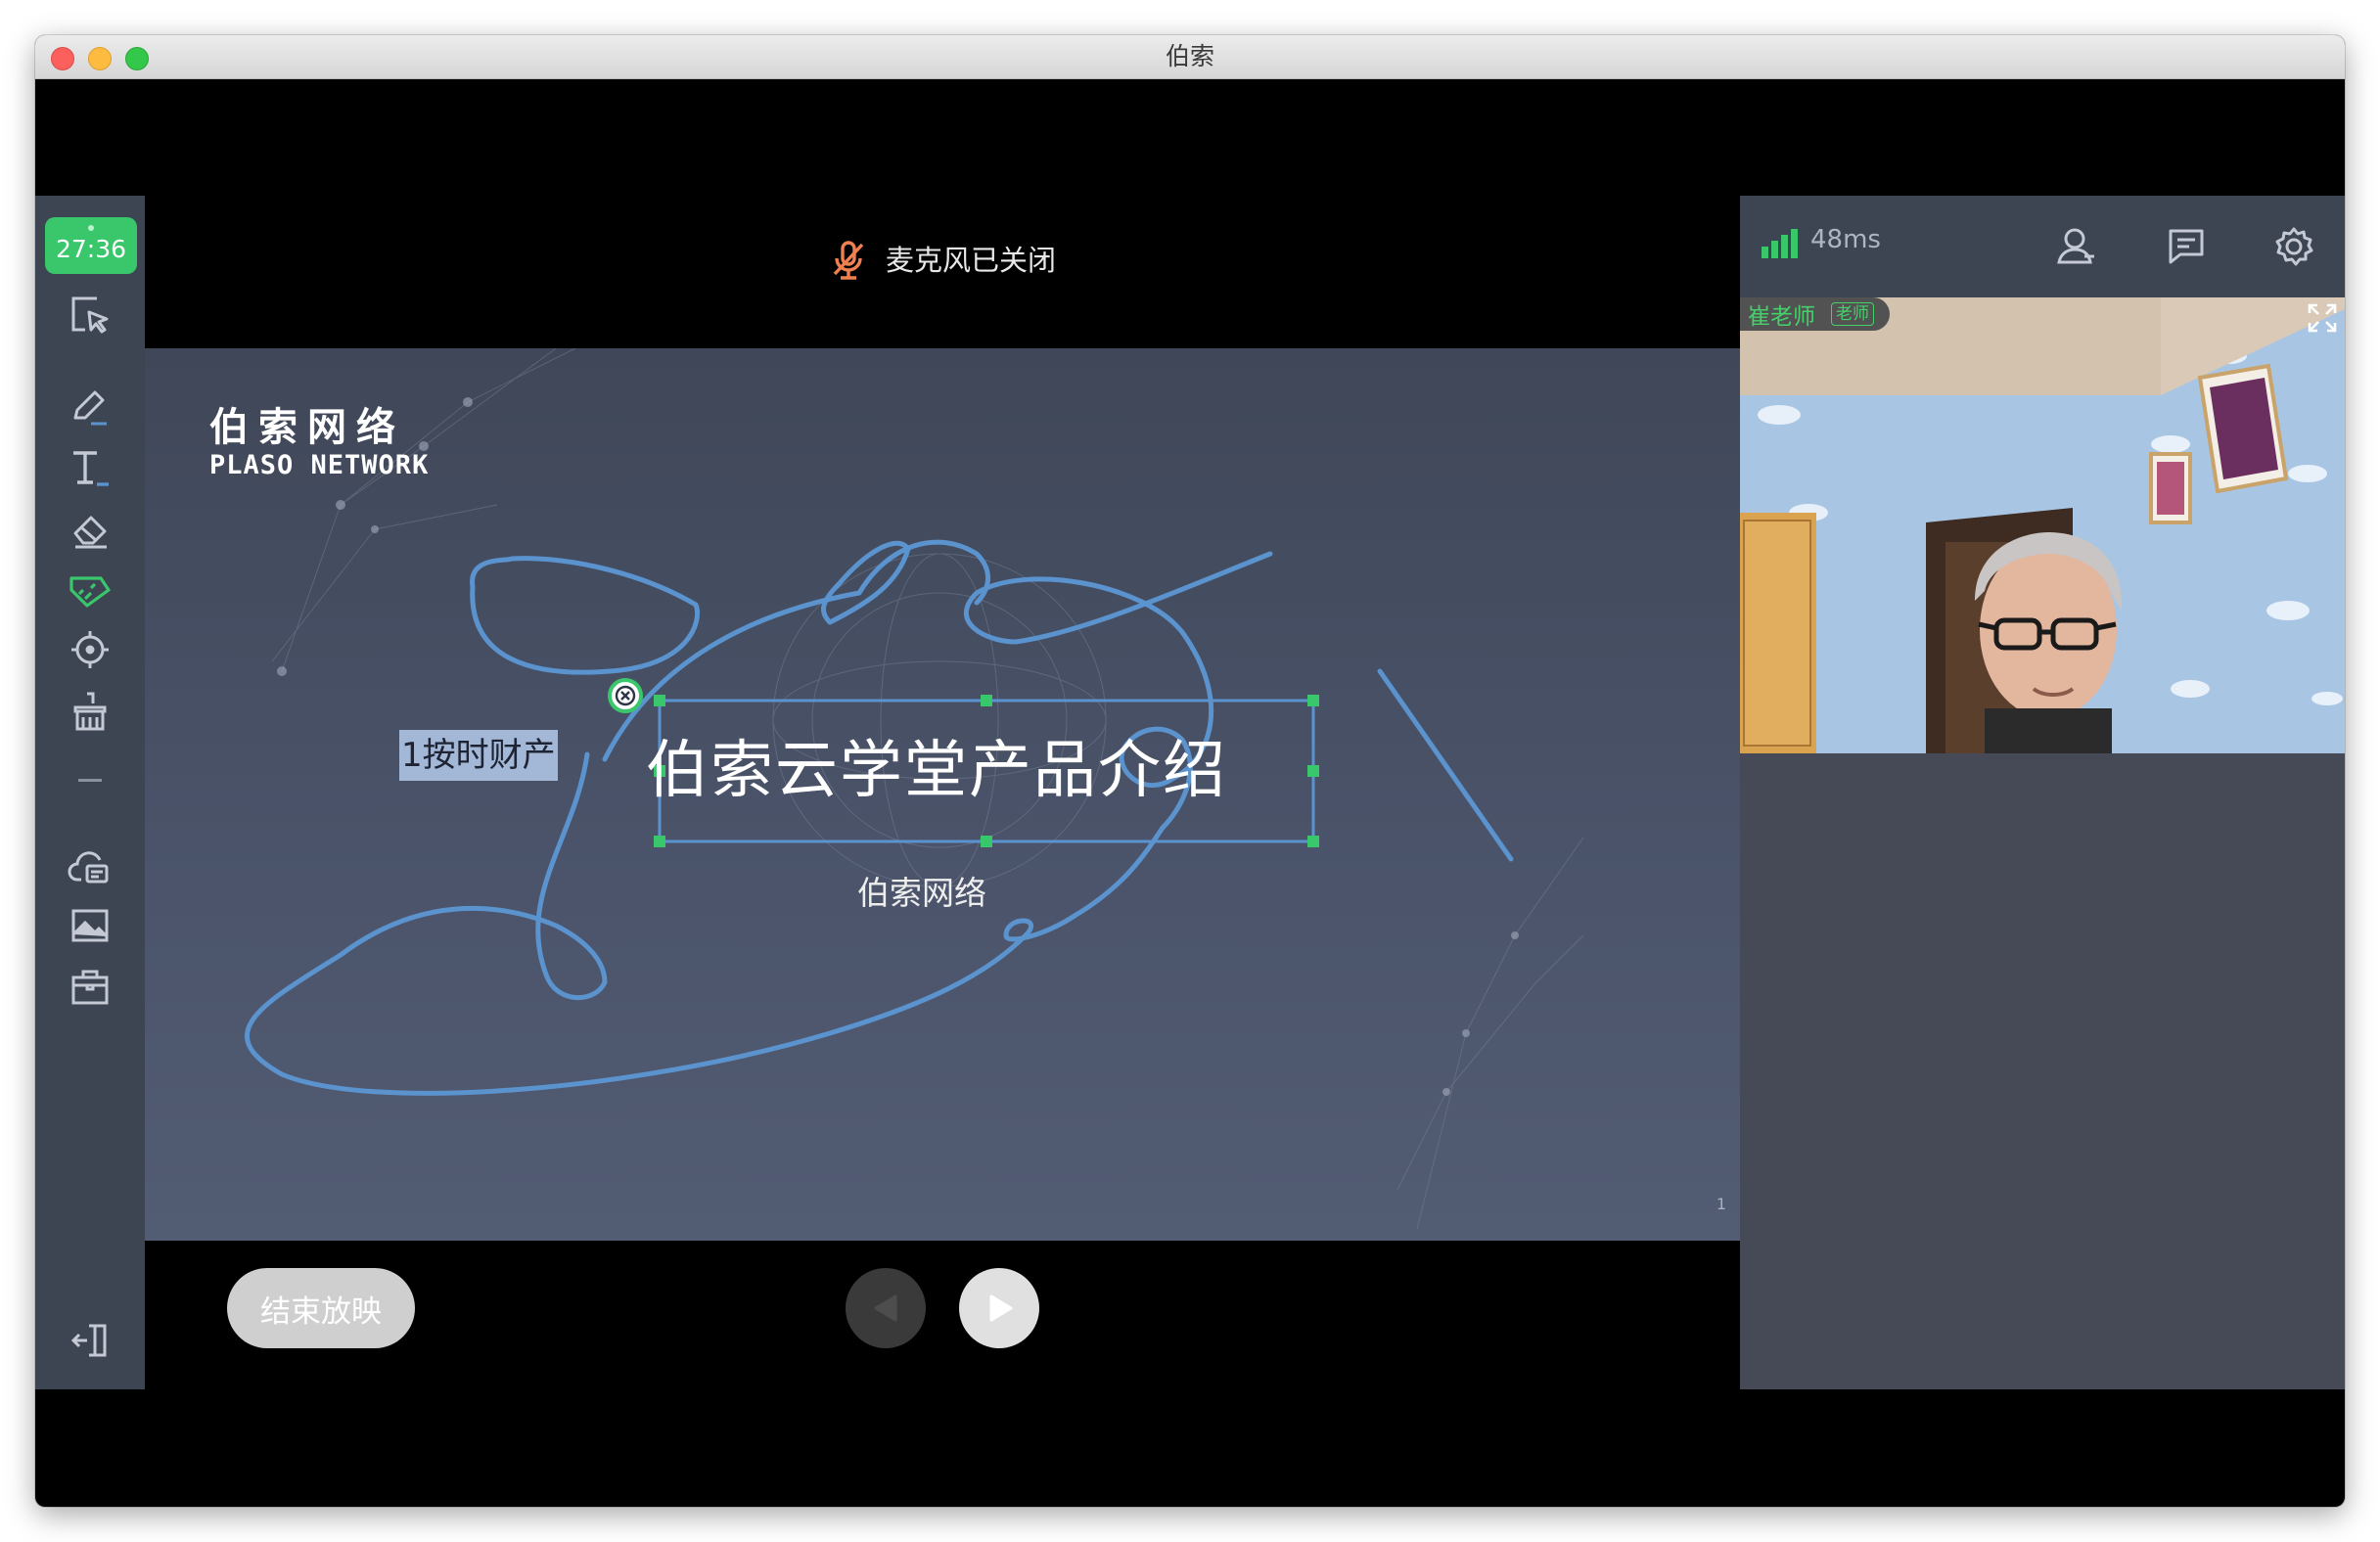 This screenshot has width=2380, height=1542. I want to click on webcam-image, so click(2042, 525).